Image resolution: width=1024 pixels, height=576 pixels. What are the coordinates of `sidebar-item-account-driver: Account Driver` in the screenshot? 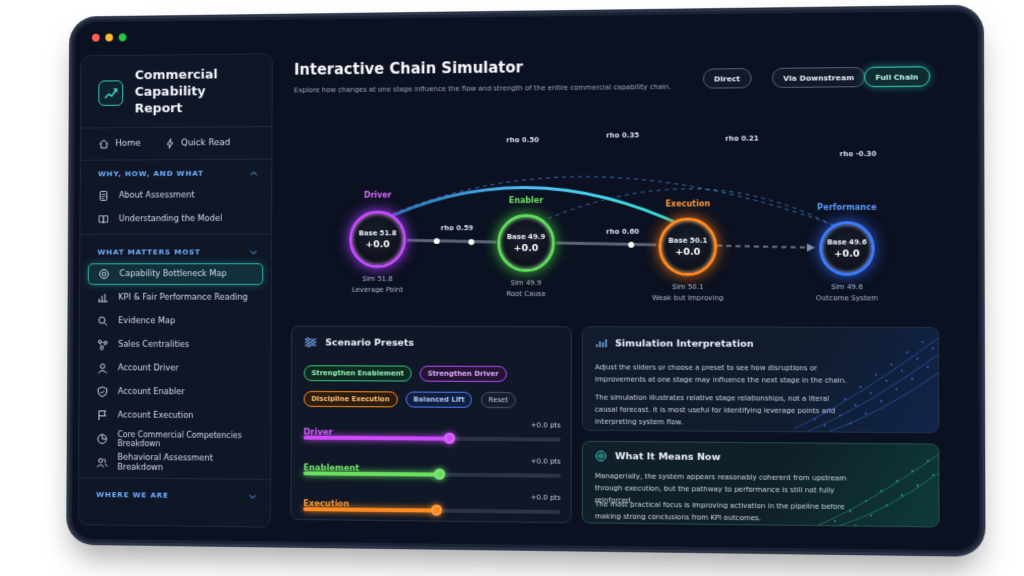 It's located at (175, 368).